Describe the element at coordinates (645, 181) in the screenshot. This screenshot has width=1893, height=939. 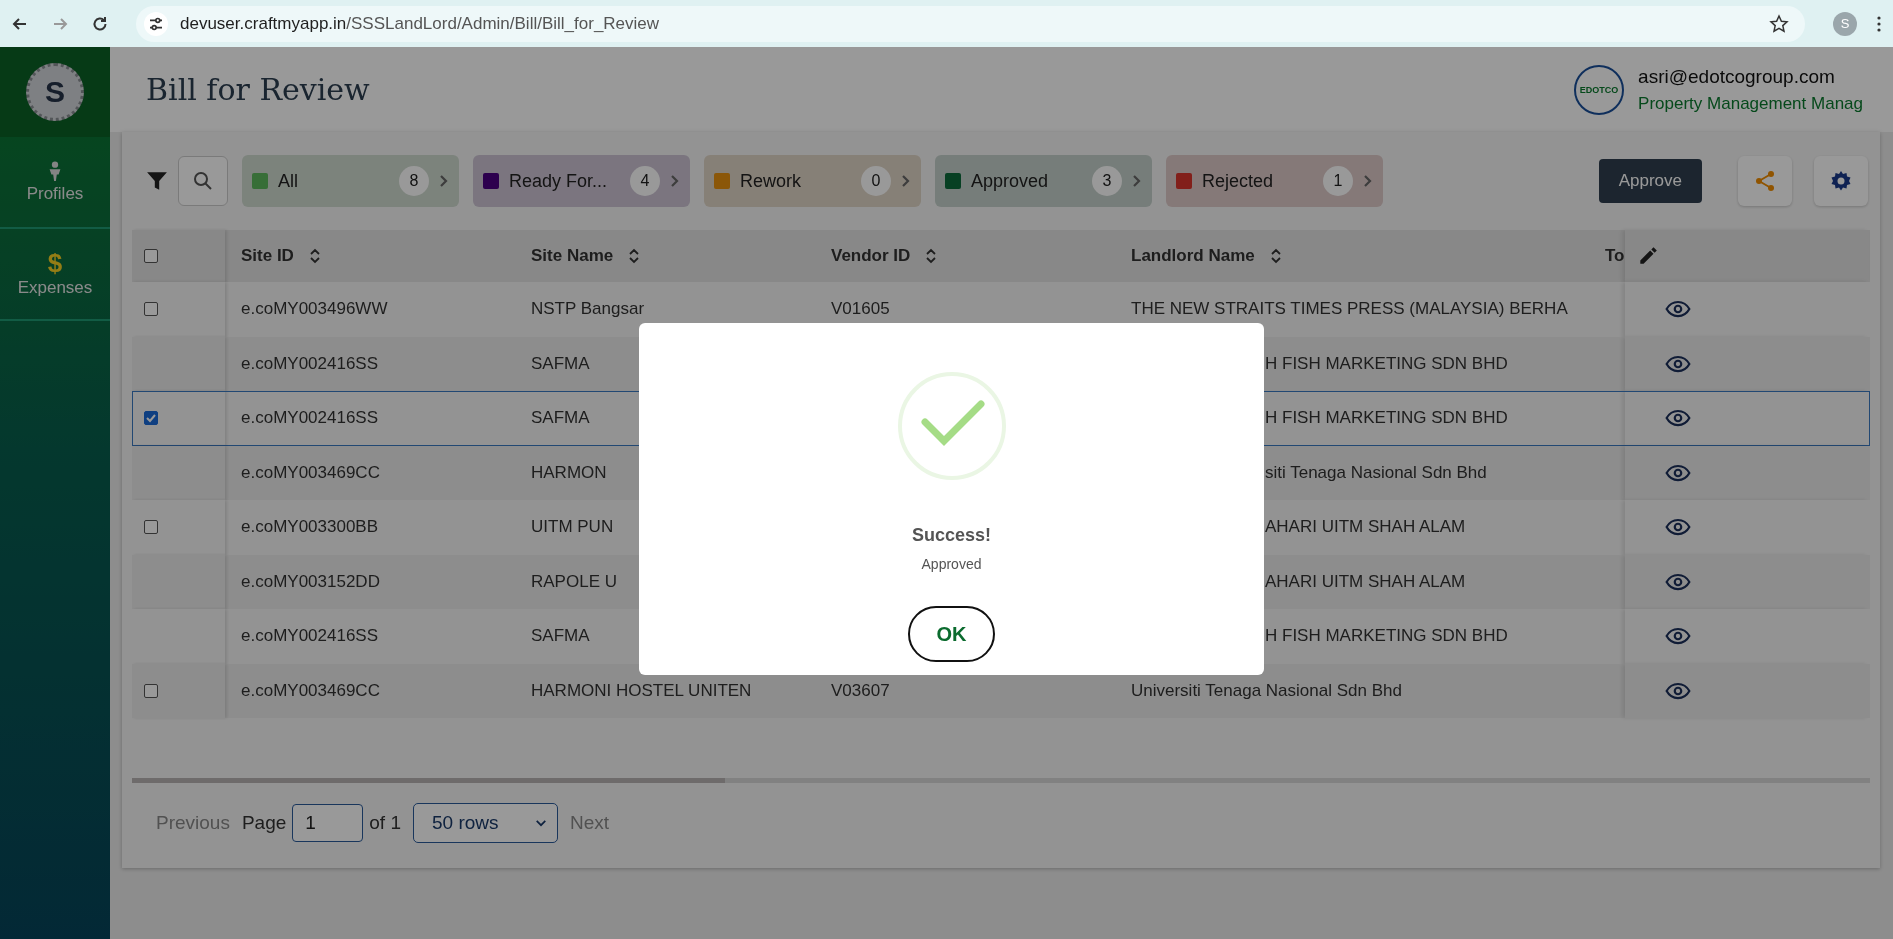
I see `count-badge: 4` at that location.